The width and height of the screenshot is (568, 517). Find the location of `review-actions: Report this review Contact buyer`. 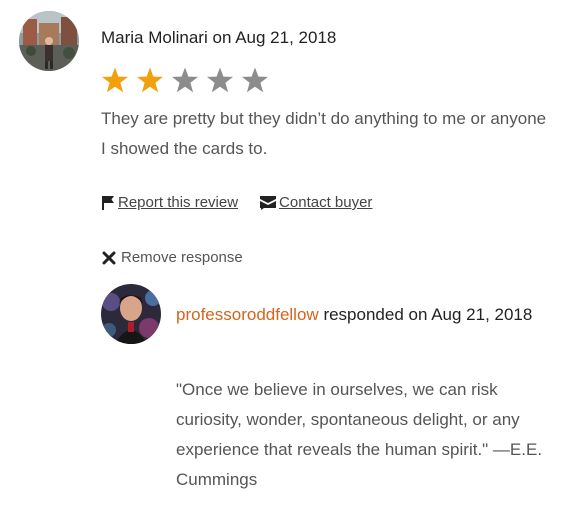

review-actions: Report this review Contact buyer is located at coordinates (237, 202).